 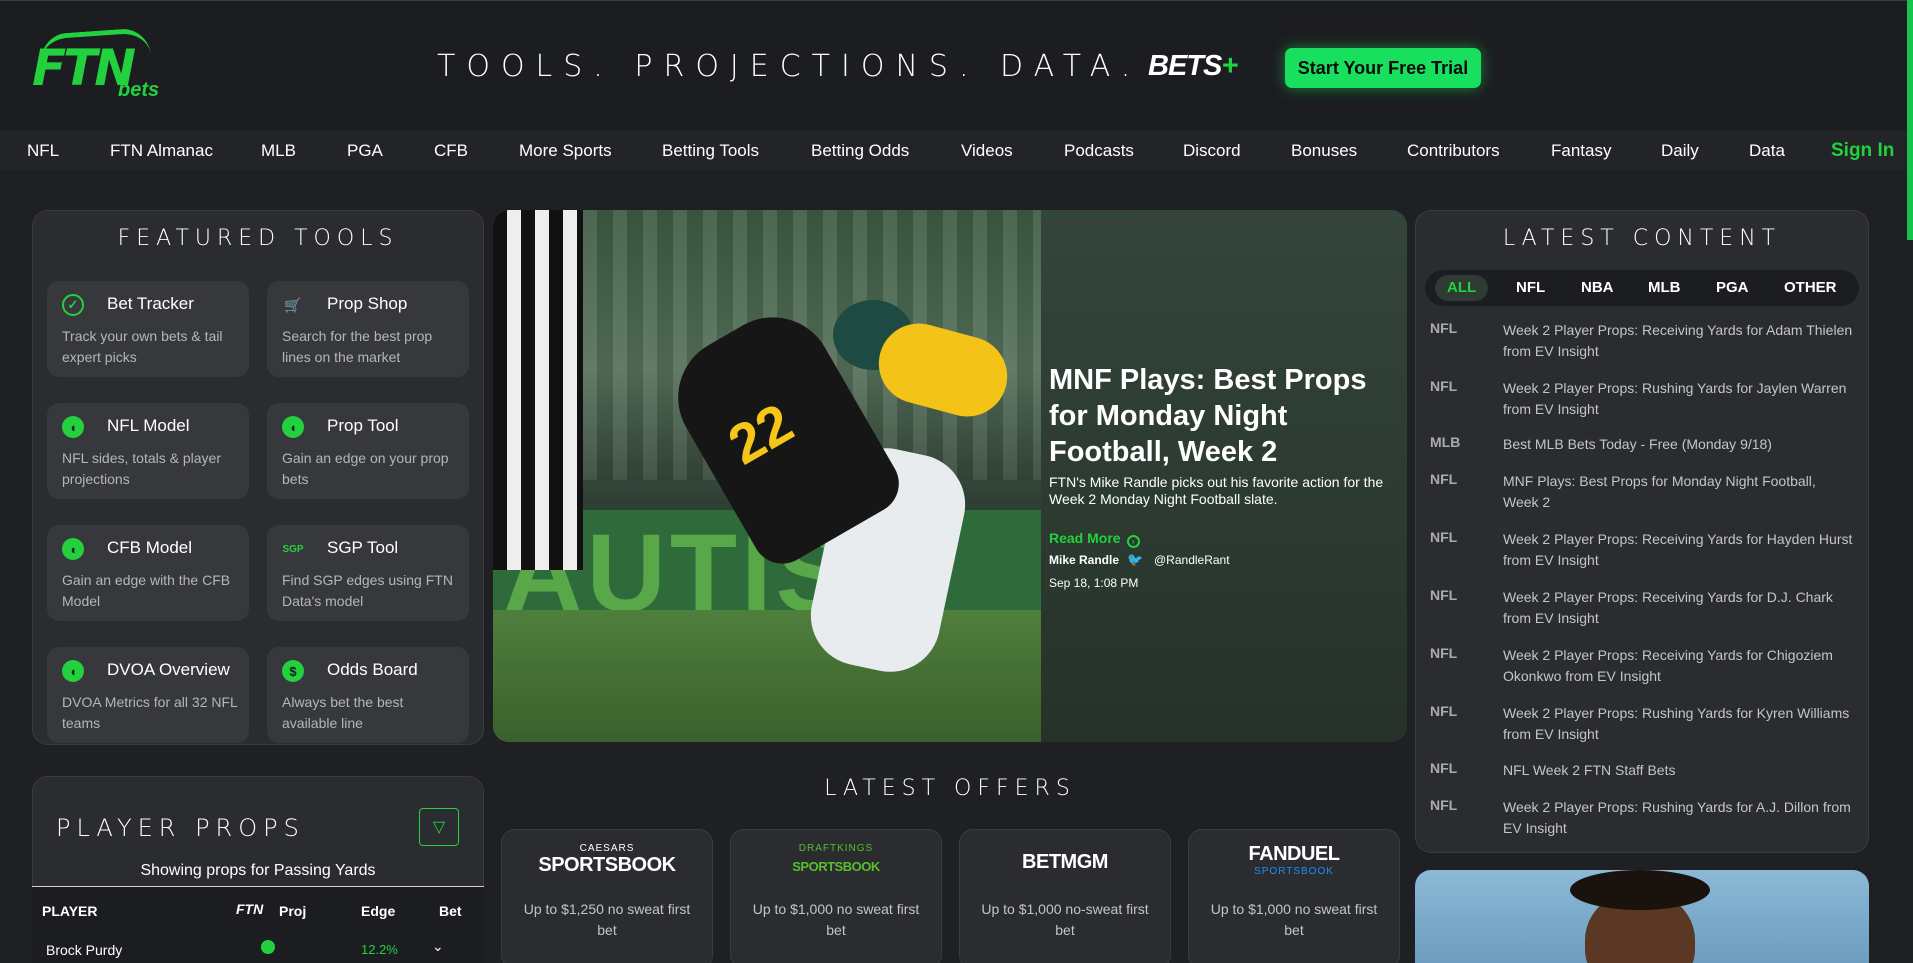 What do you see at coordinates (378, 911) in the screenshot?
I see `col-edge: Edge` at bounding box center [378, 911].